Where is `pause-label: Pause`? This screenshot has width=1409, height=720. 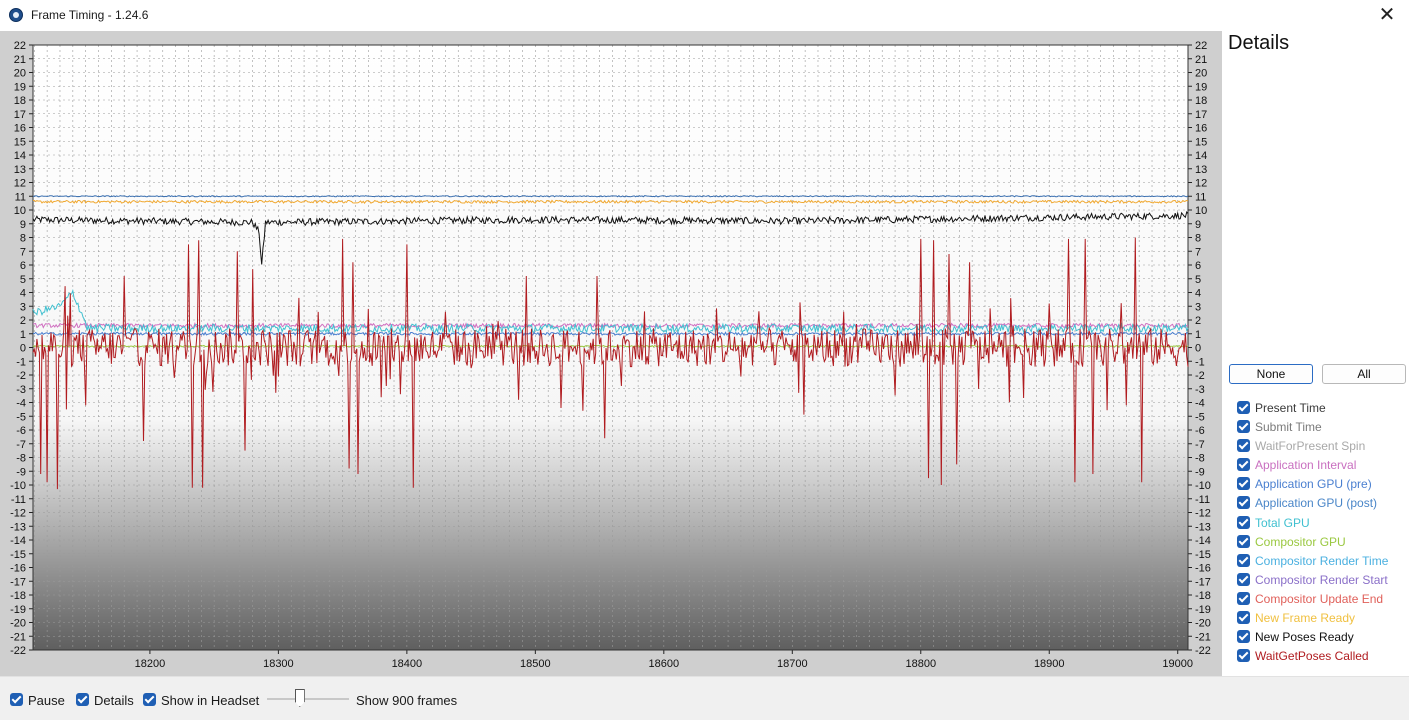
pause-label: Pause is located at coordinates (46, 700).